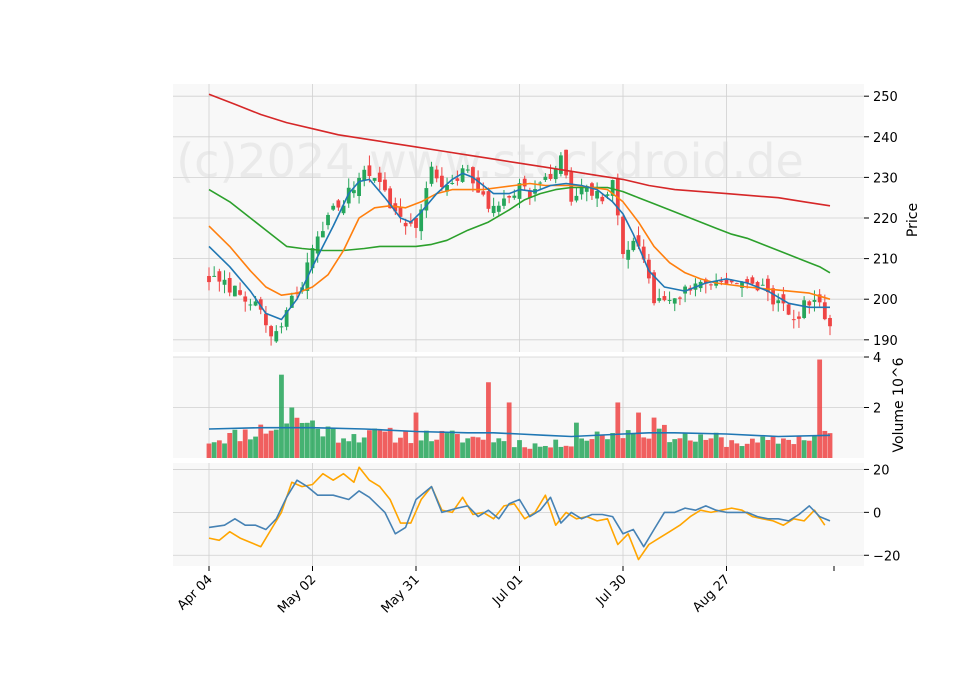  Describe the element at coordinates (611, 590) in the screenshot. I see `x-tick-label: Jul 30` at that location.